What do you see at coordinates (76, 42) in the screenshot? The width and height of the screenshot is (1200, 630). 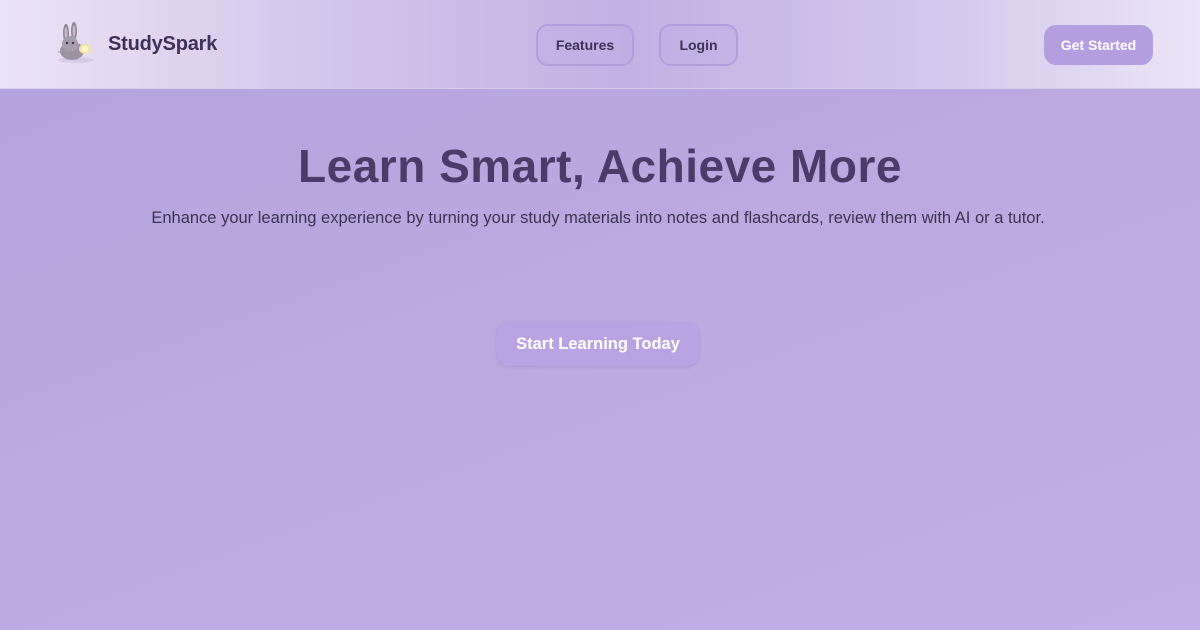 I see `bunny-mascot-icon` at bounding box center [76, 42].